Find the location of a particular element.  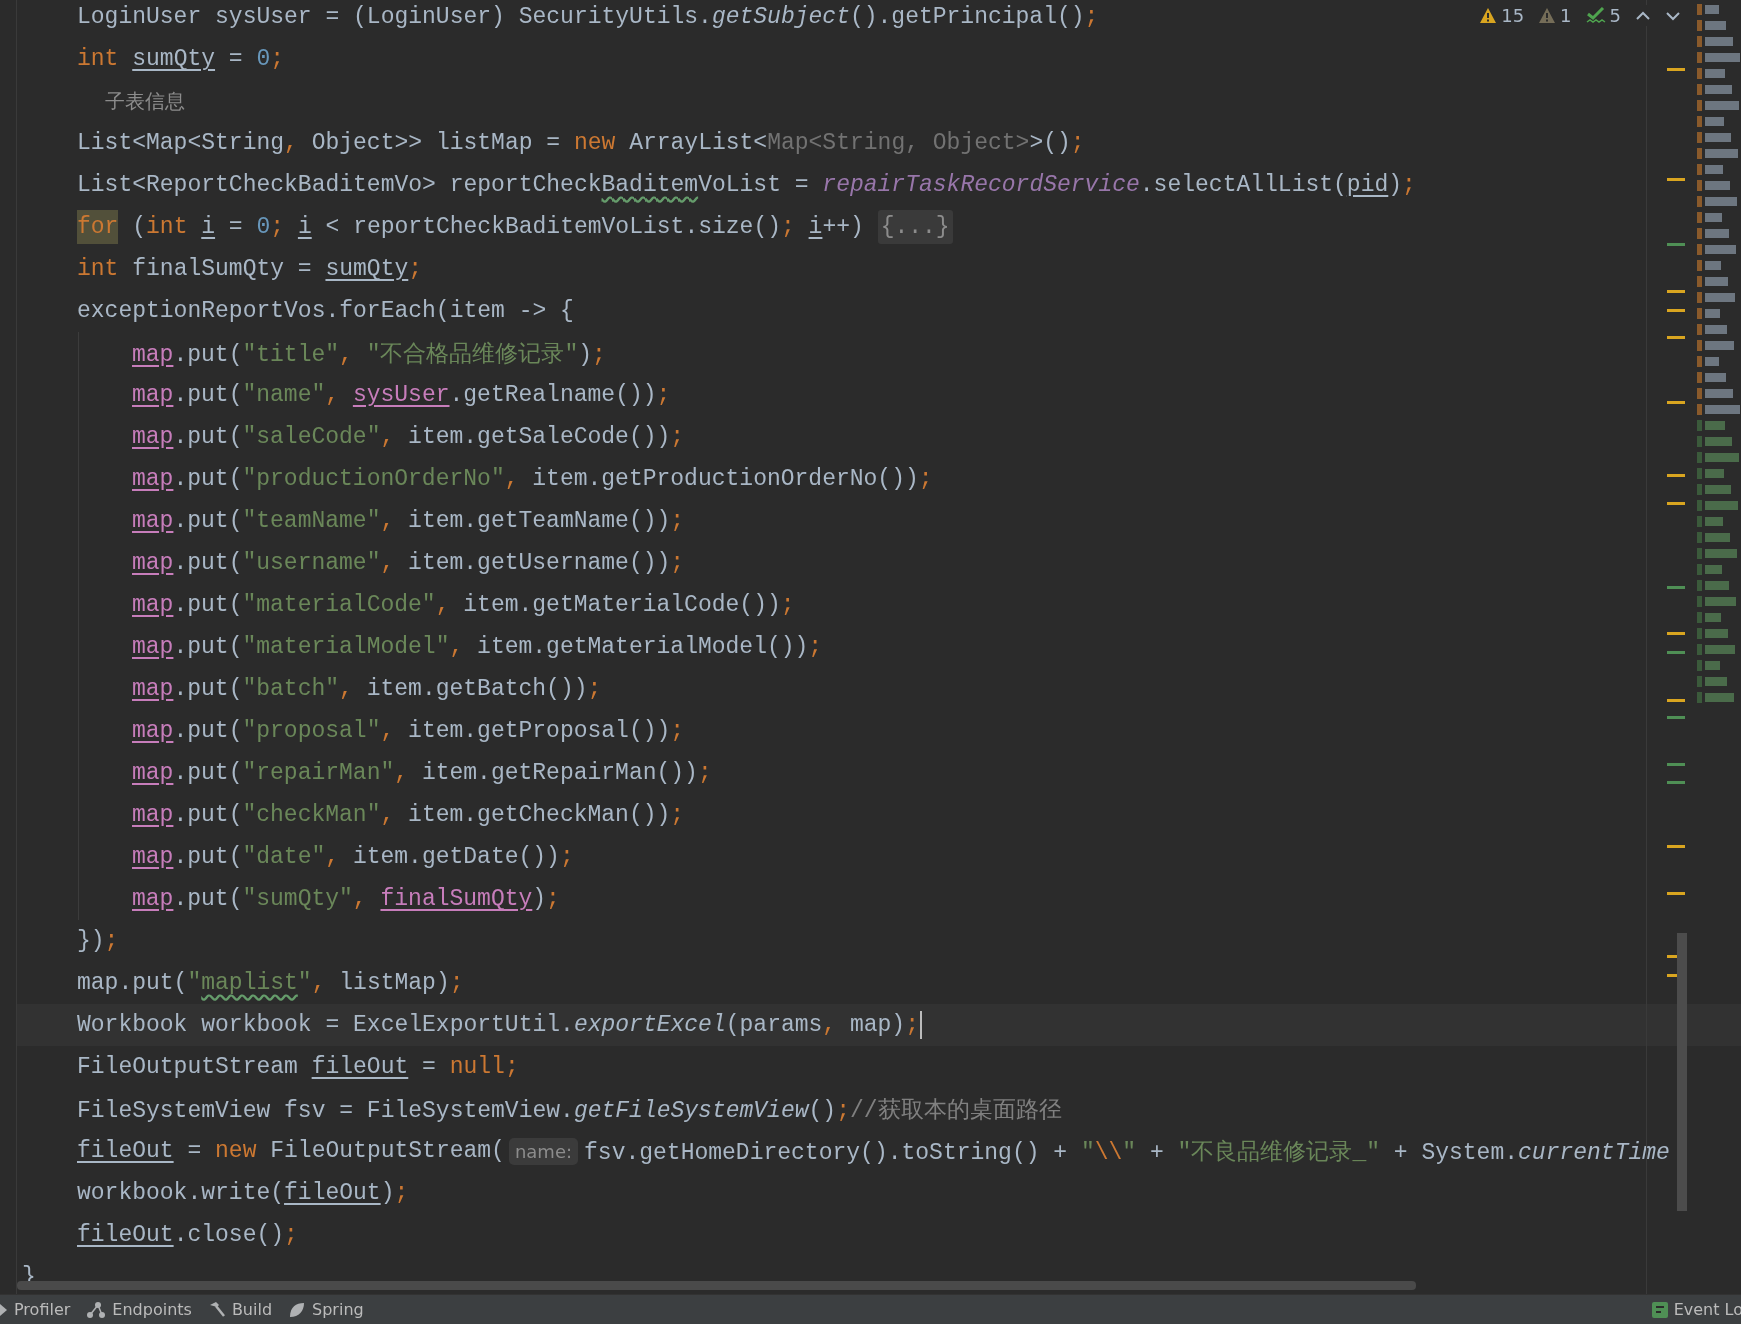

leaf-icon is located at coordinates (297, 1309).